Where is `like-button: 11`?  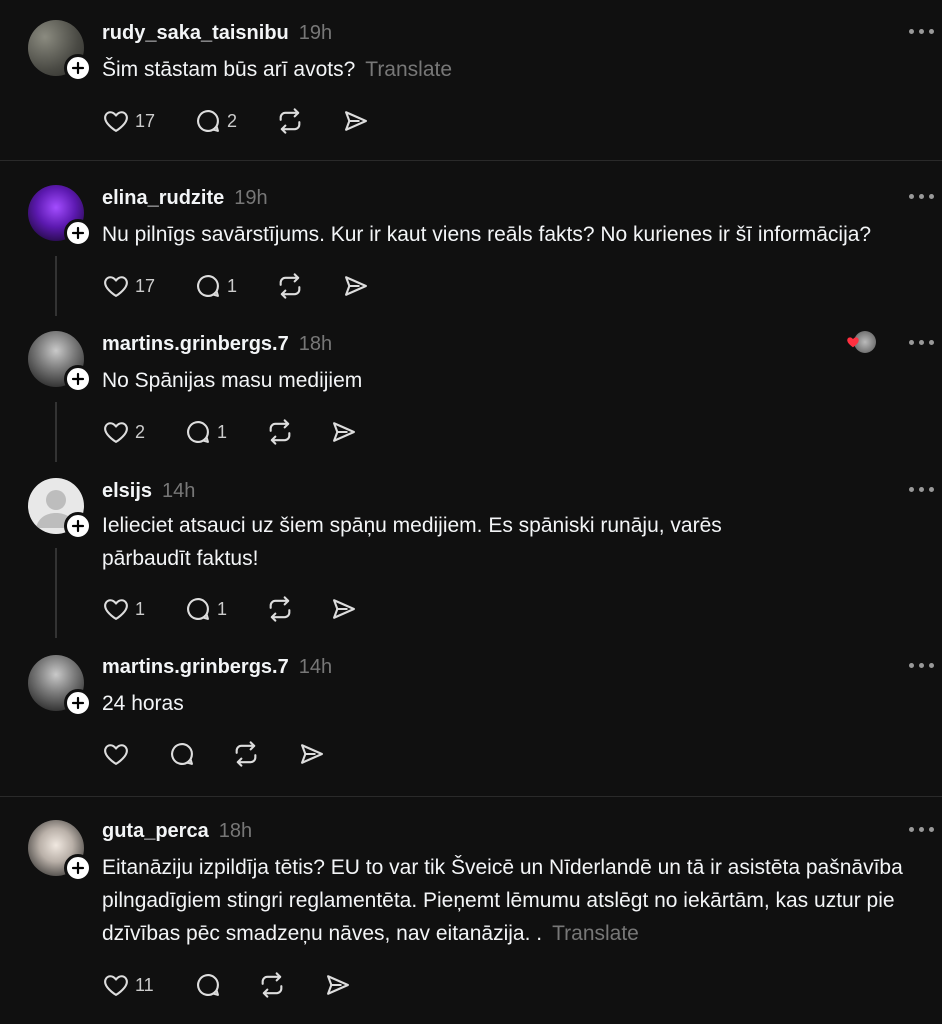
like-button: 11 is located at coordinates (128, 985).